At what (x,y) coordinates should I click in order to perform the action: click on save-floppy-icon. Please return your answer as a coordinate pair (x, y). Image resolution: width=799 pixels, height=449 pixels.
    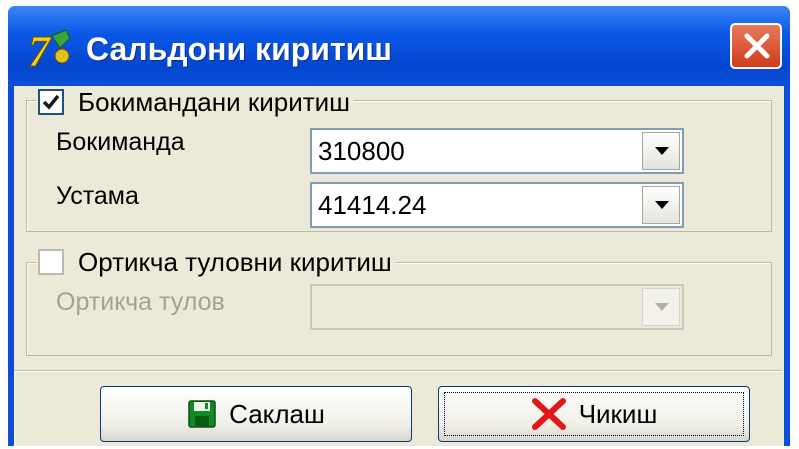
    Looking at the image, I should click on (202, 414).